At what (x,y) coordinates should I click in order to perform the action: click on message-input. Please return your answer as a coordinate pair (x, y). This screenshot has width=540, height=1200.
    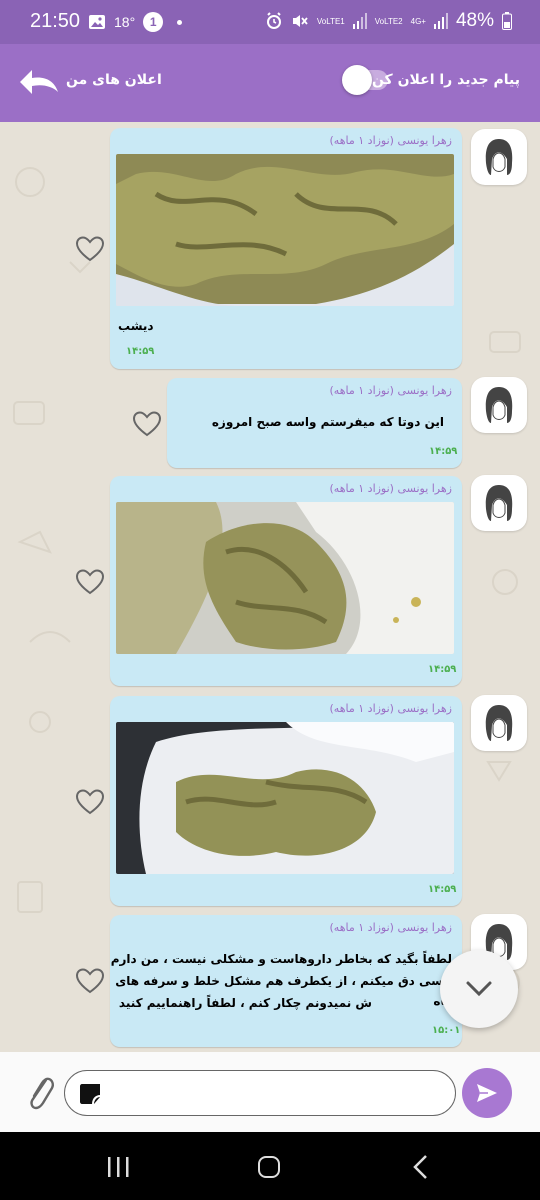
    Looking at the image, I should click on (260, 1093).